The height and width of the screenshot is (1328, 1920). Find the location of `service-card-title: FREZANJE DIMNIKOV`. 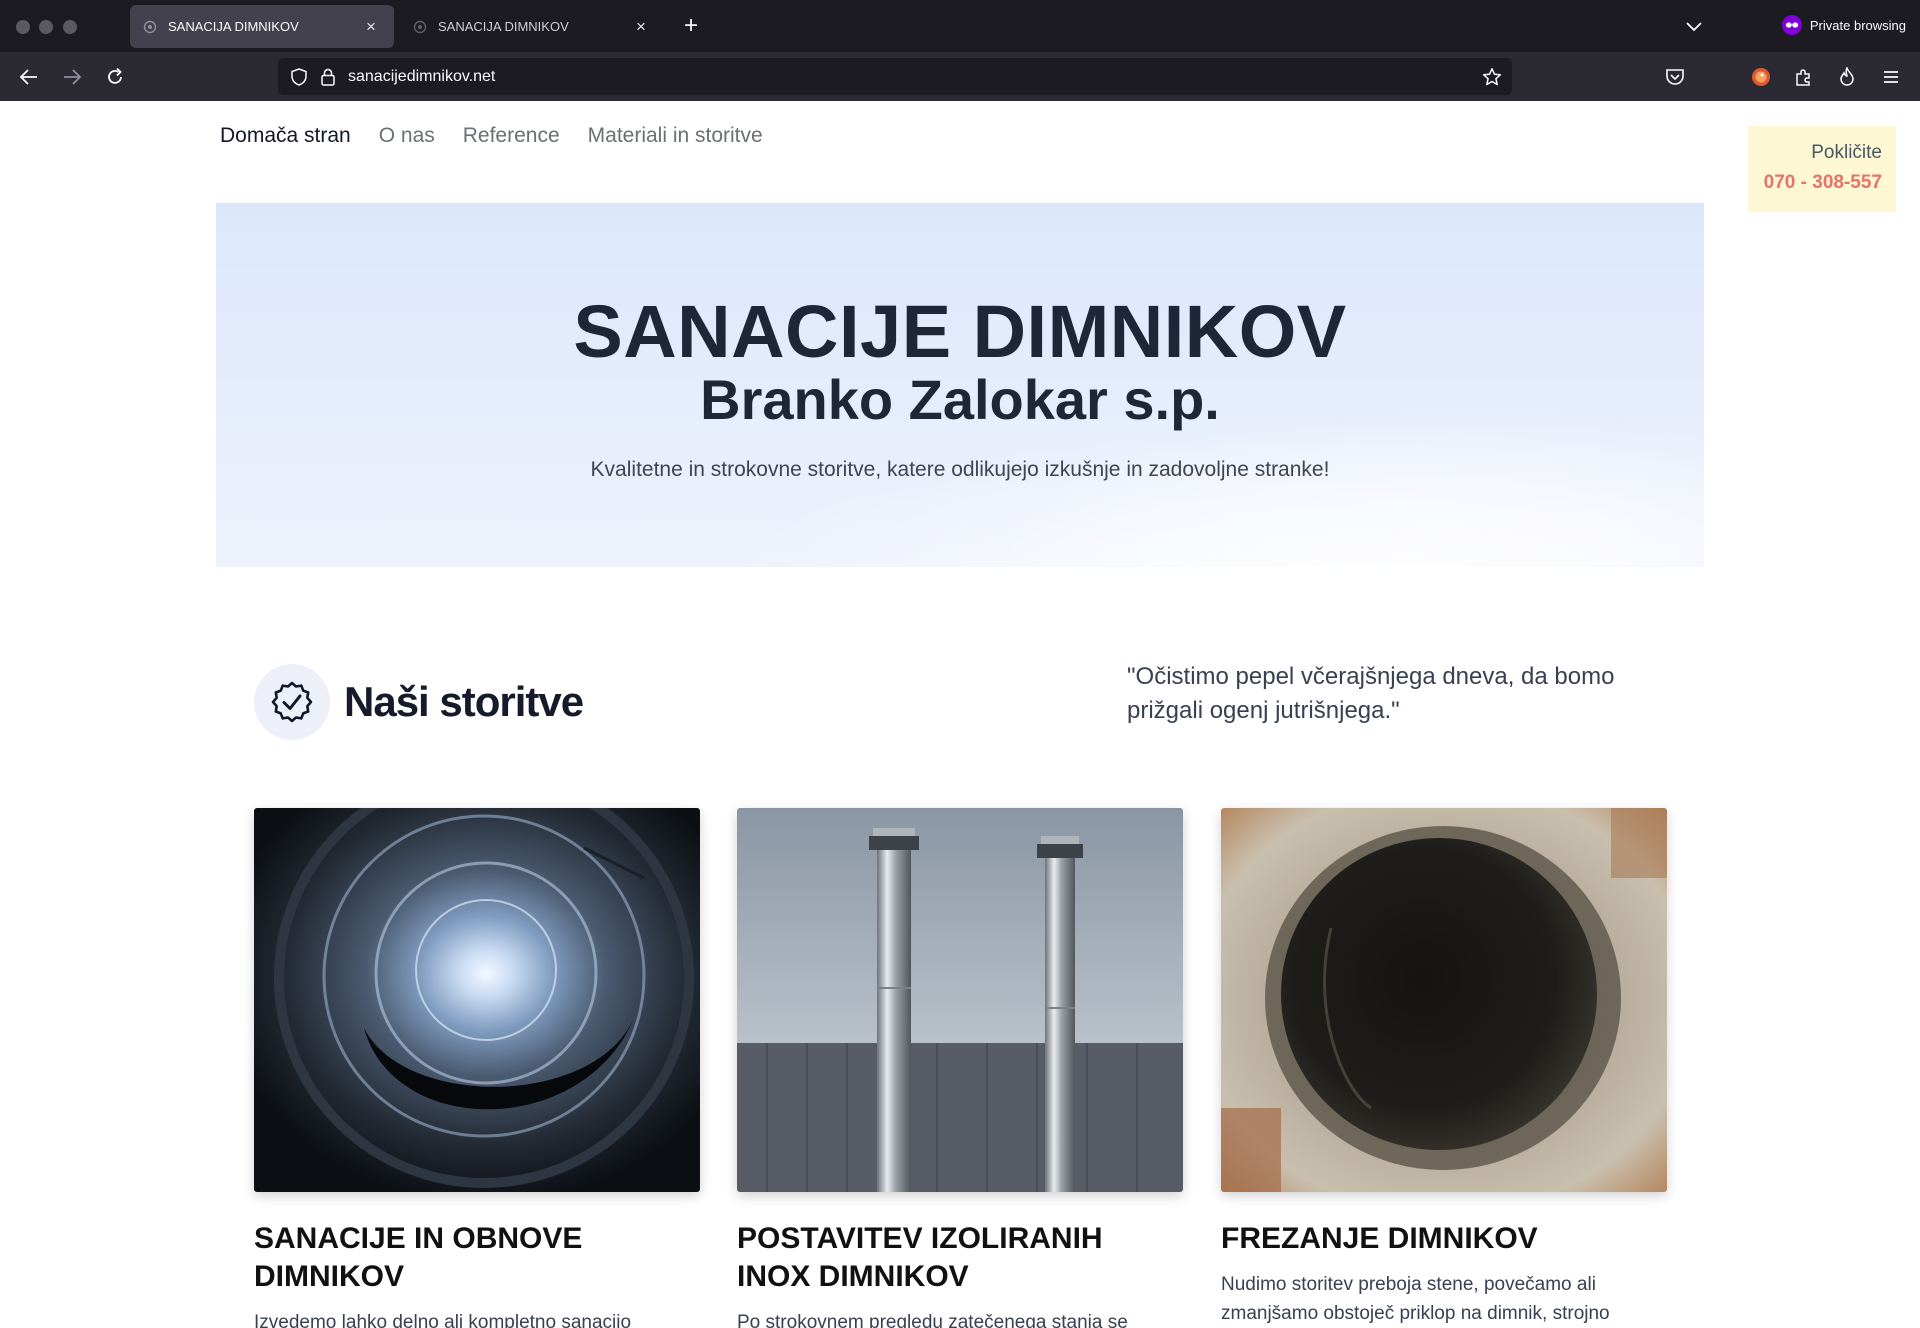

service-card-title: FREZANJE DIMNIKOV is located at coordinates (1379, 1238).